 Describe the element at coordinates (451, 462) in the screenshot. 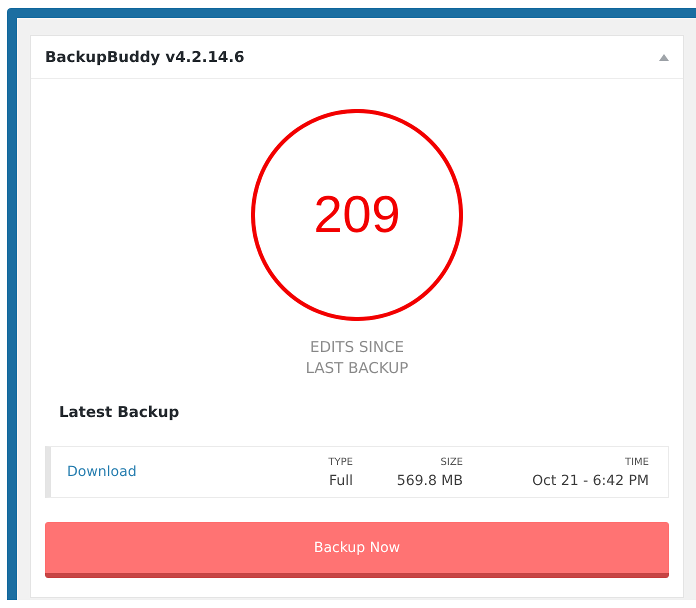

I see `column-header: SIZE` at that location.